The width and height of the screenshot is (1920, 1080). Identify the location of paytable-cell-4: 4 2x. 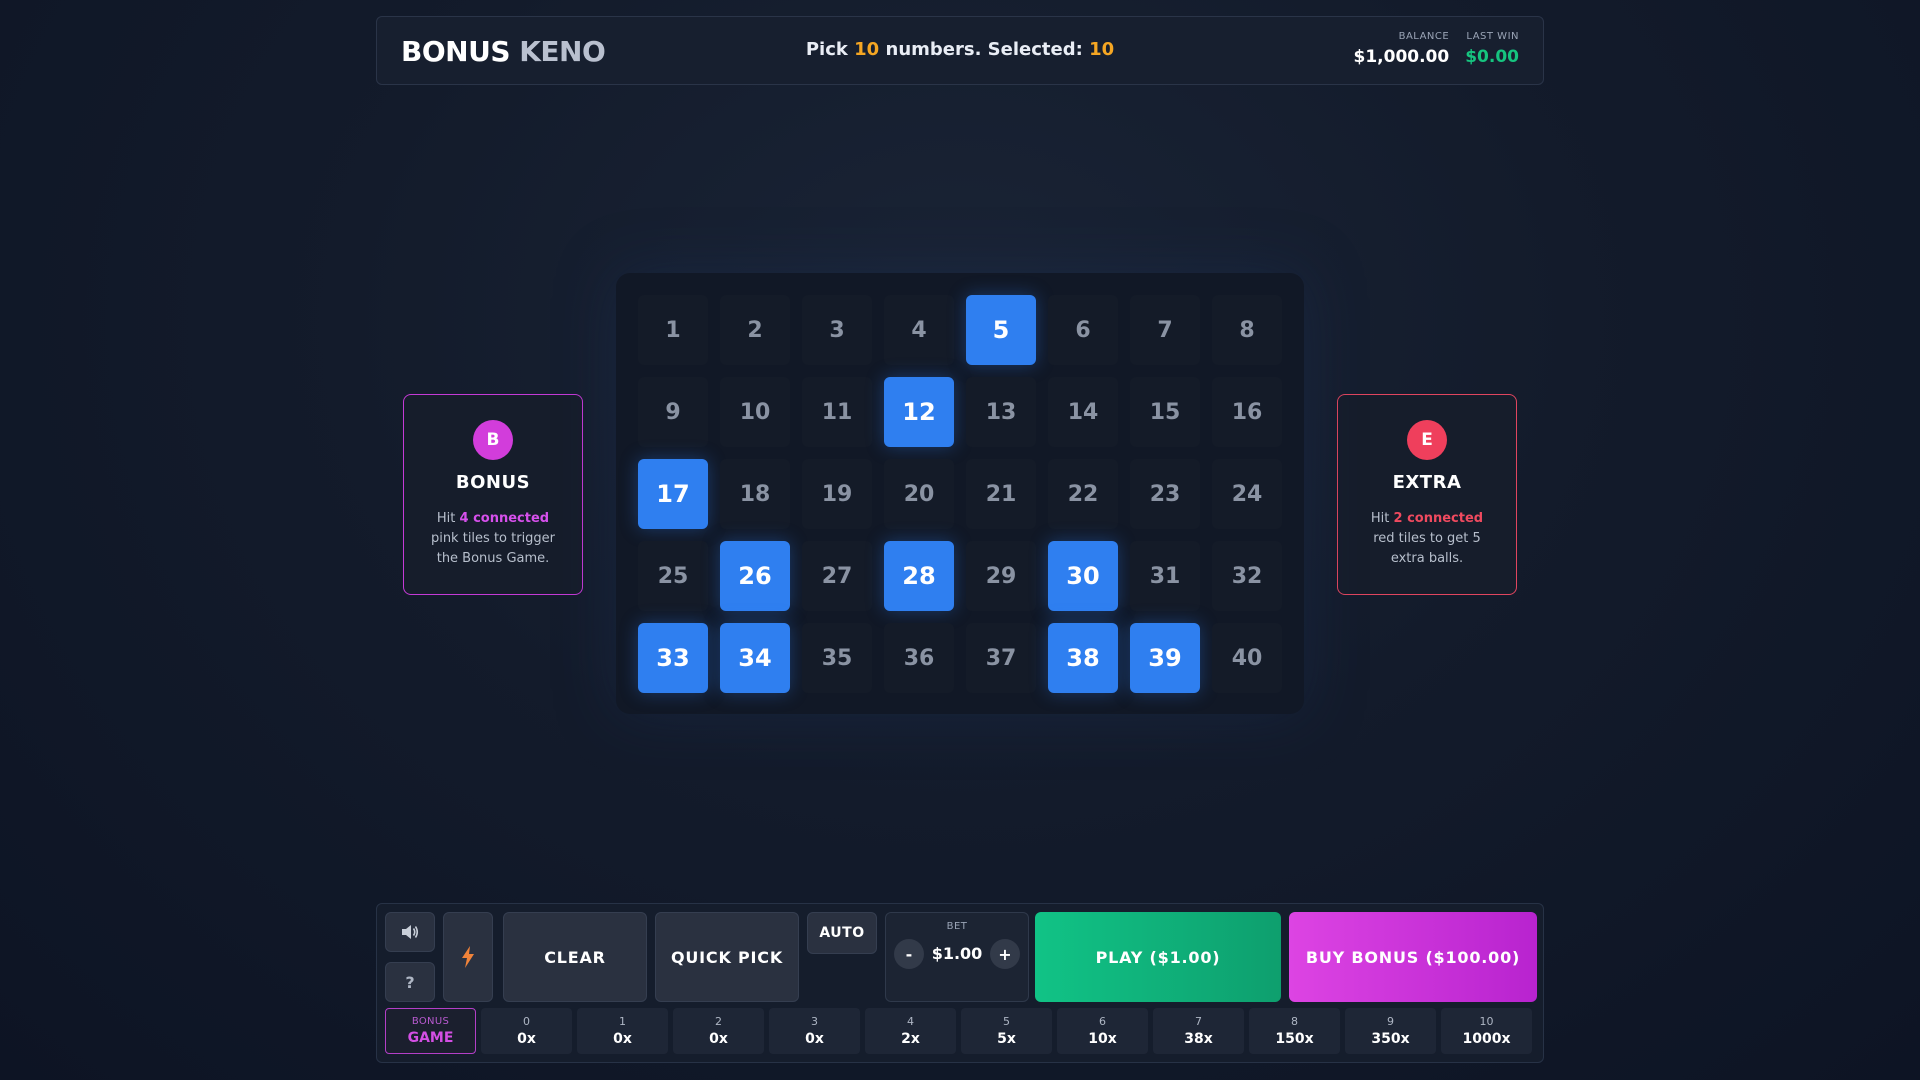
(910, 1031).